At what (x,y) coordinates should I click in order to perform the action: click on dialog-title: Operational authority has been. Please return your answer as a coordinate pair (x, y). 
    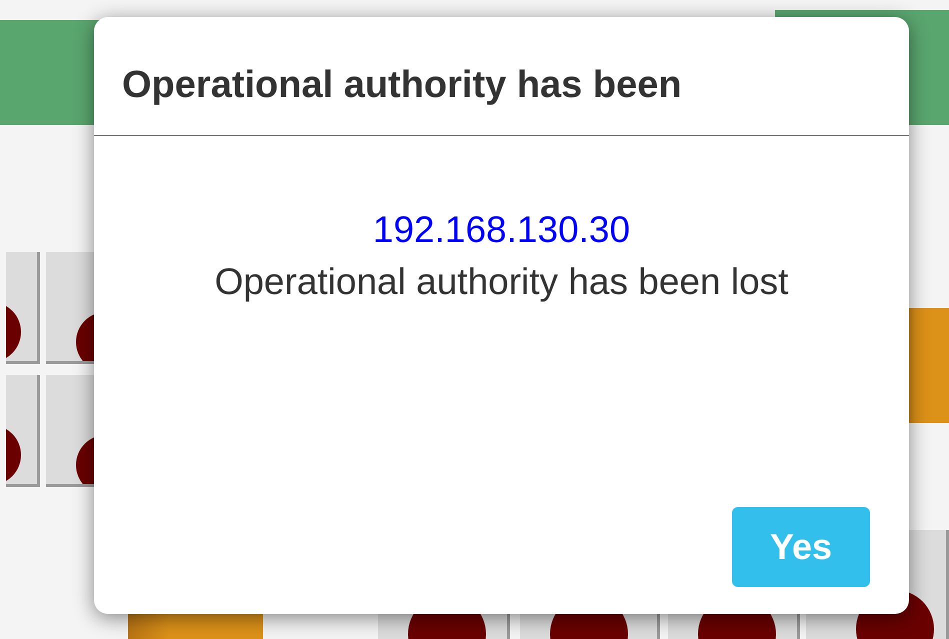
    Looking at the image, I should click on (402, 85).